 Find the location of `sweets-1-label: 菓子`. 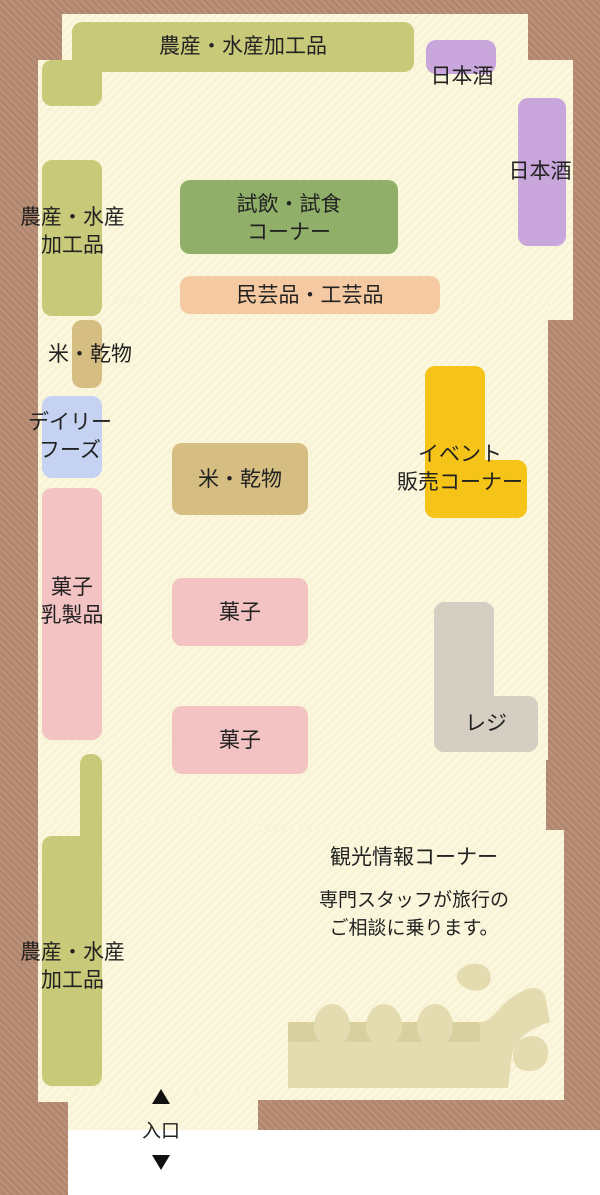

sweets-1-label: 菓子 is located at coordinates (240, 612).